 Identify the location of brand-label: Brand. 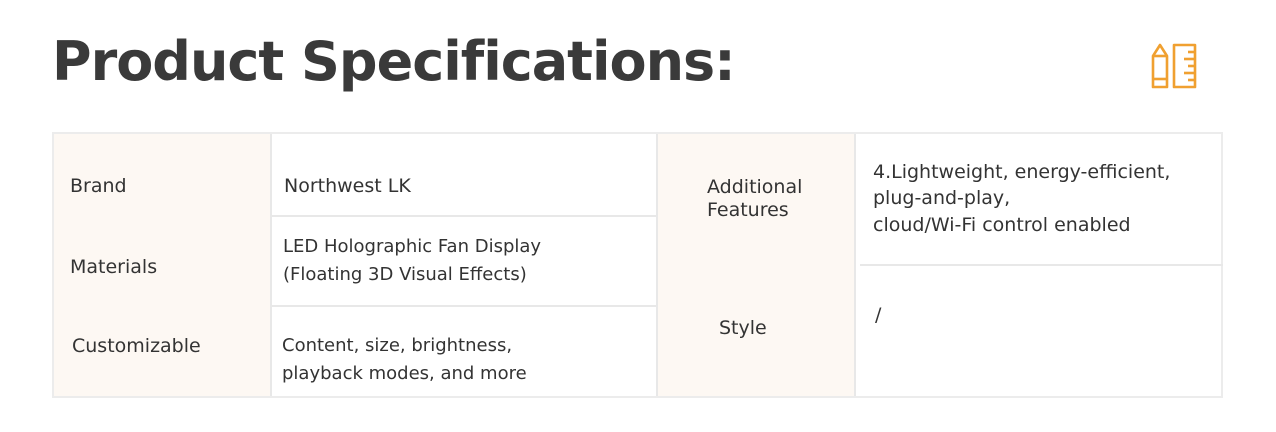
(98, 186).